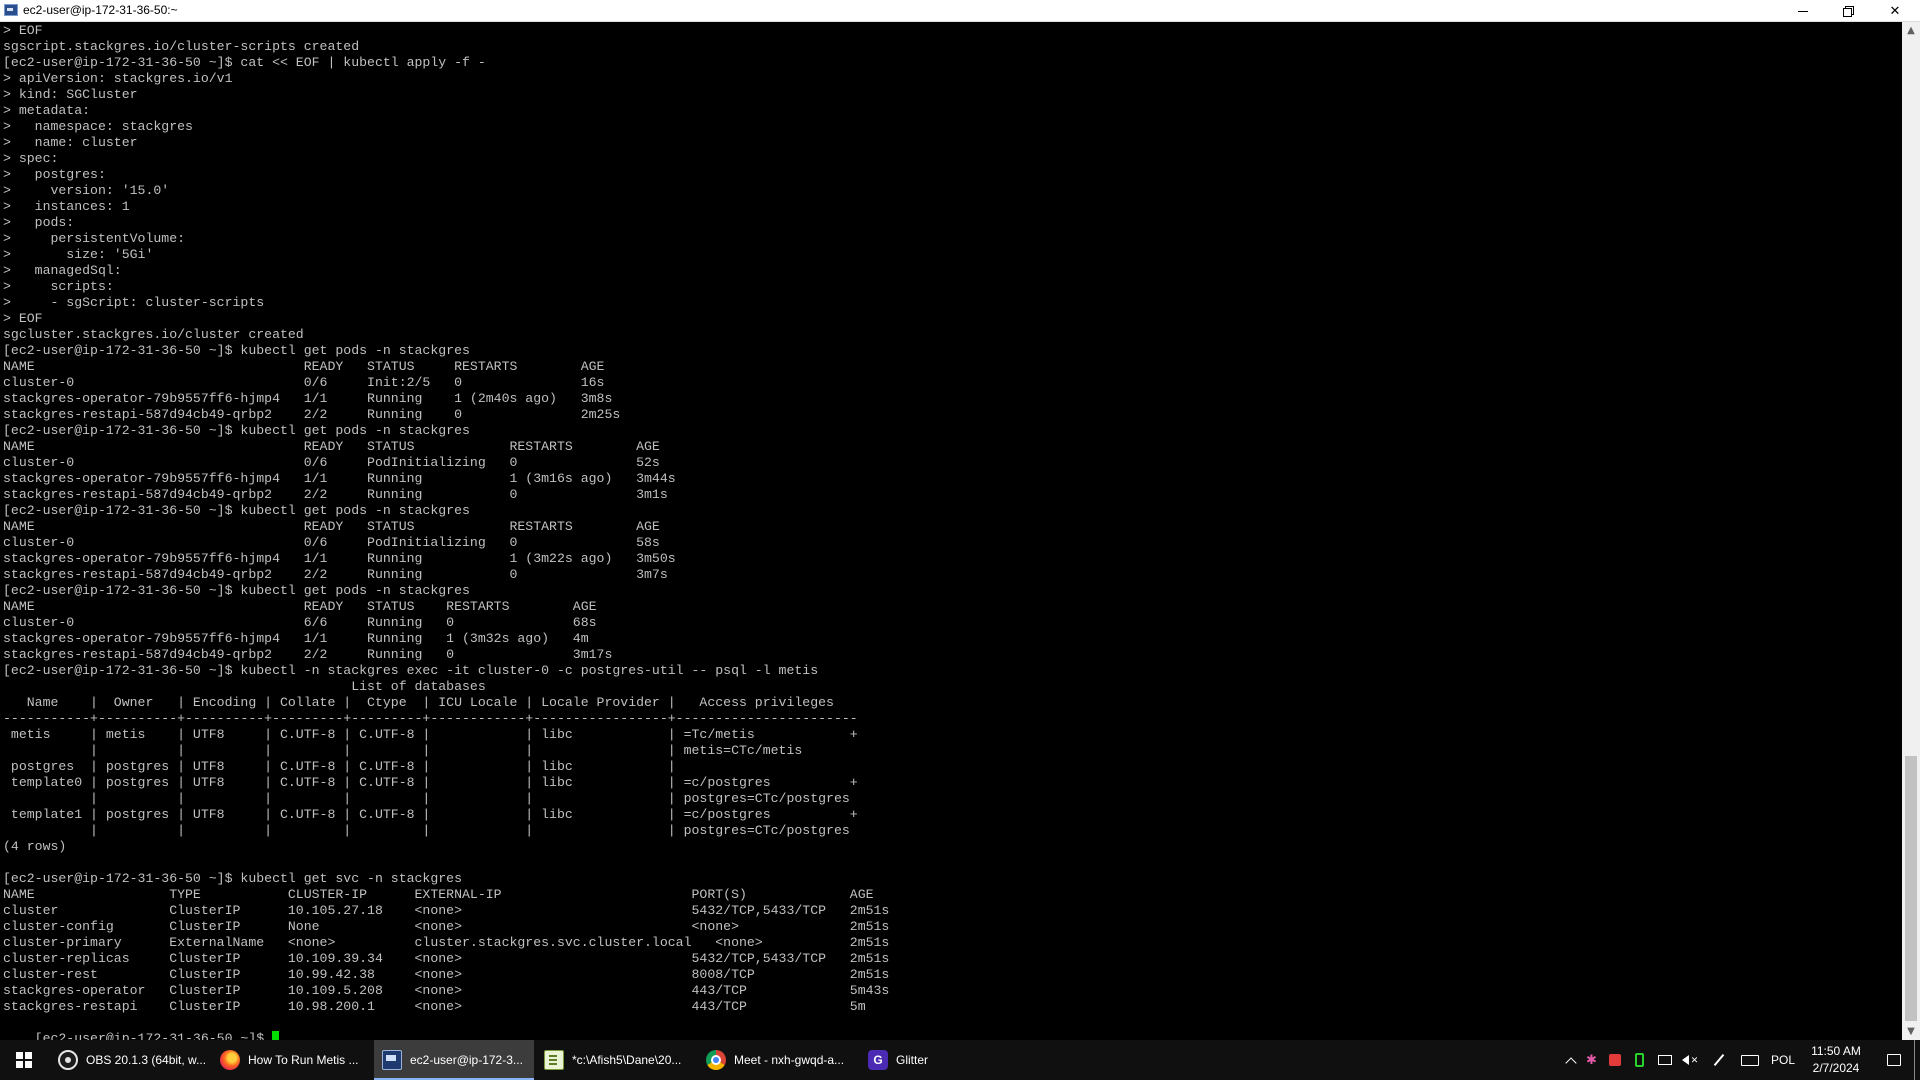 Image resolution: width=1920 pixels, height=1080 pixels. I want to click on chevron-up-icon, so click(1571, 1062).